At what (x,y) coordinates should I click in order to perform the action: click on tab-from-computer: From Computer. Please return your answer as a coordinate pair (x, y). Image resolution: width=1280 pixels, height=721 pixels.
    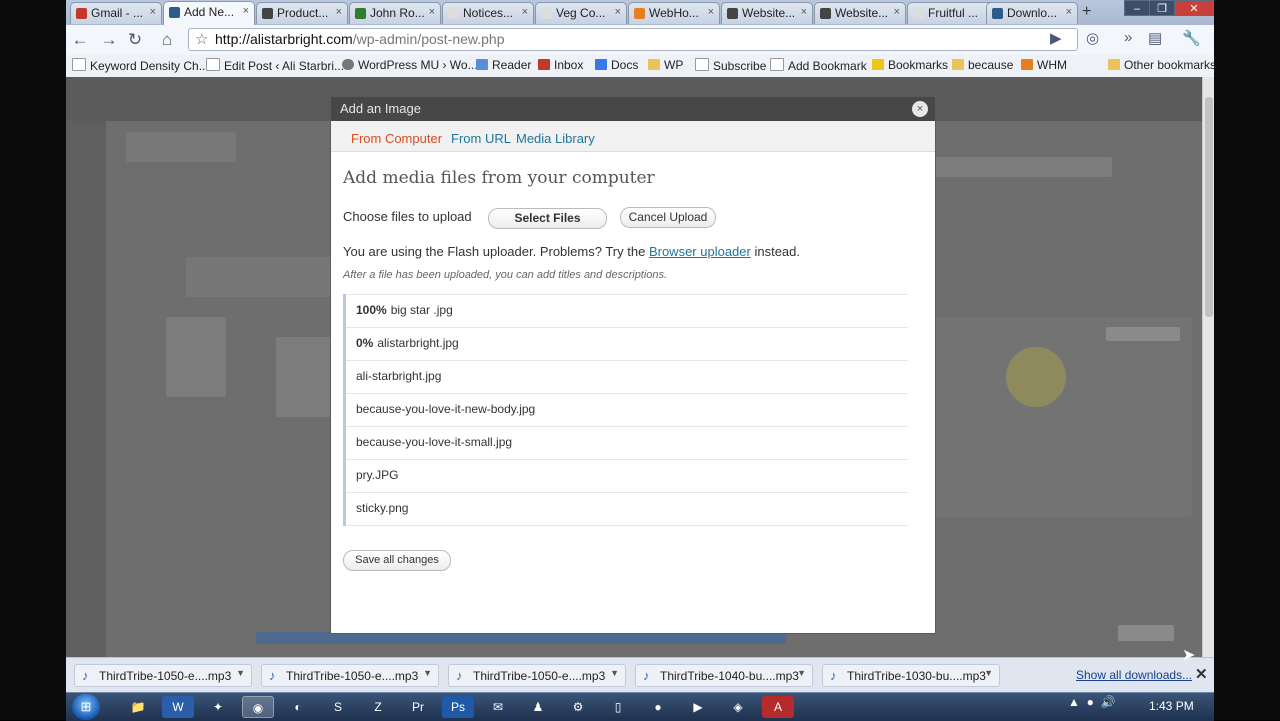
    Looking at the image, I should click on (396, 138).